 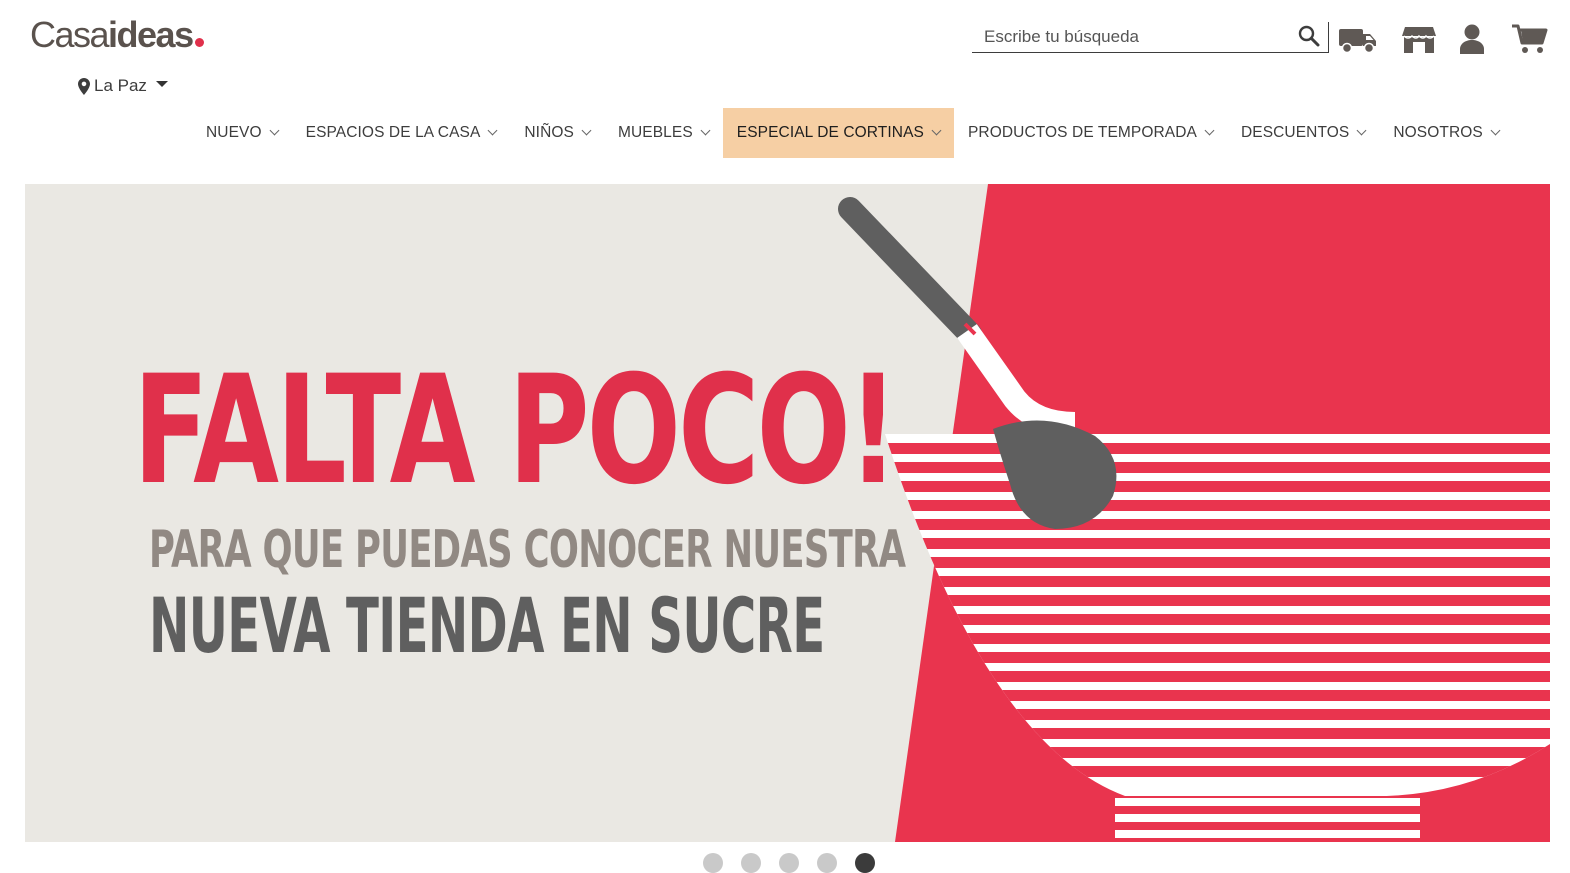 What do you see at coordinates (120, 85) in the screenshot?
I see `location-label: La Paz` at bounding box center [120, 85].